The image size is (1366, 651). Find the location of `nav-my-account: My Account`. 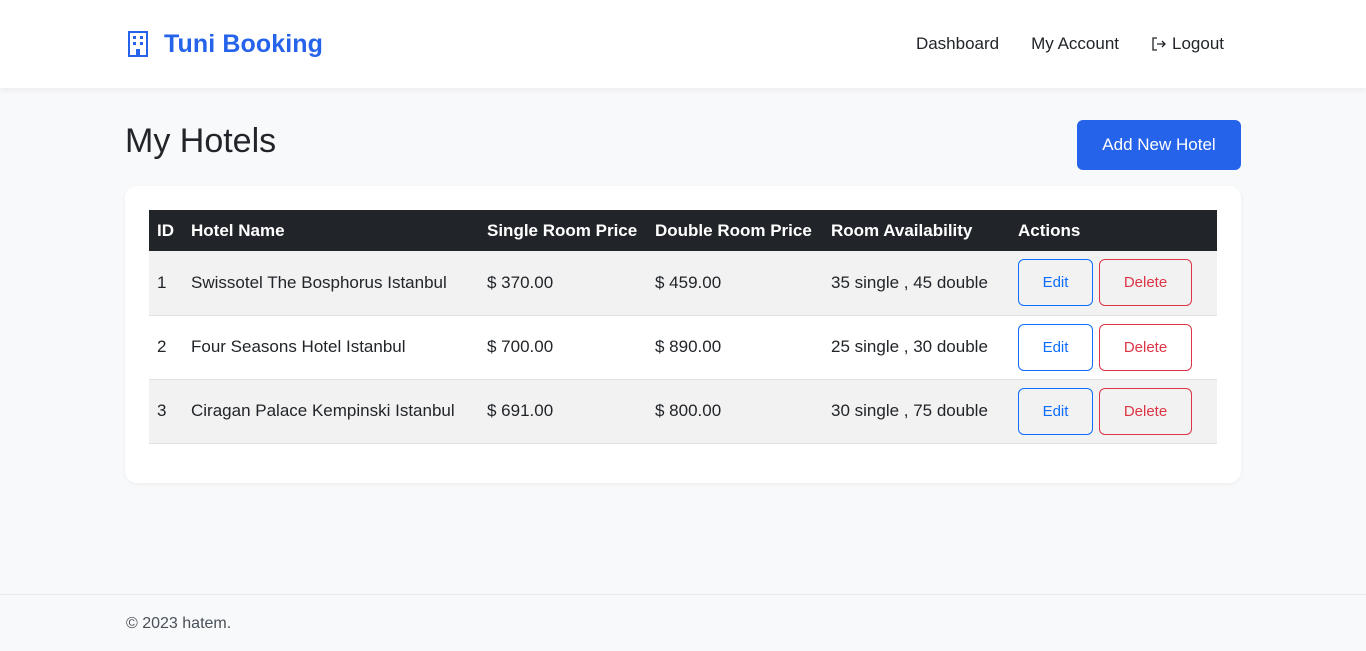

nav-my-account: My Account is located at coordinates (1075, 44).